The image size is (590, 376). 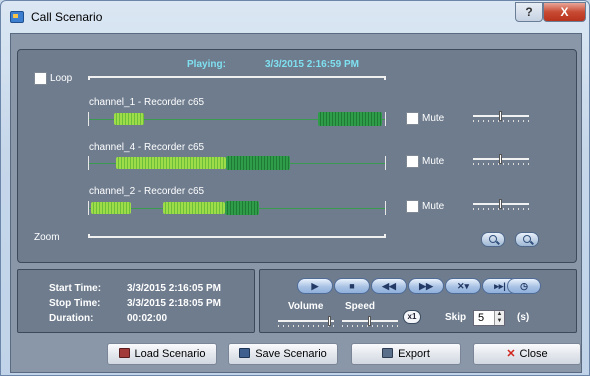 I want to click on master-volume-slider, so click(x=306, y=323).